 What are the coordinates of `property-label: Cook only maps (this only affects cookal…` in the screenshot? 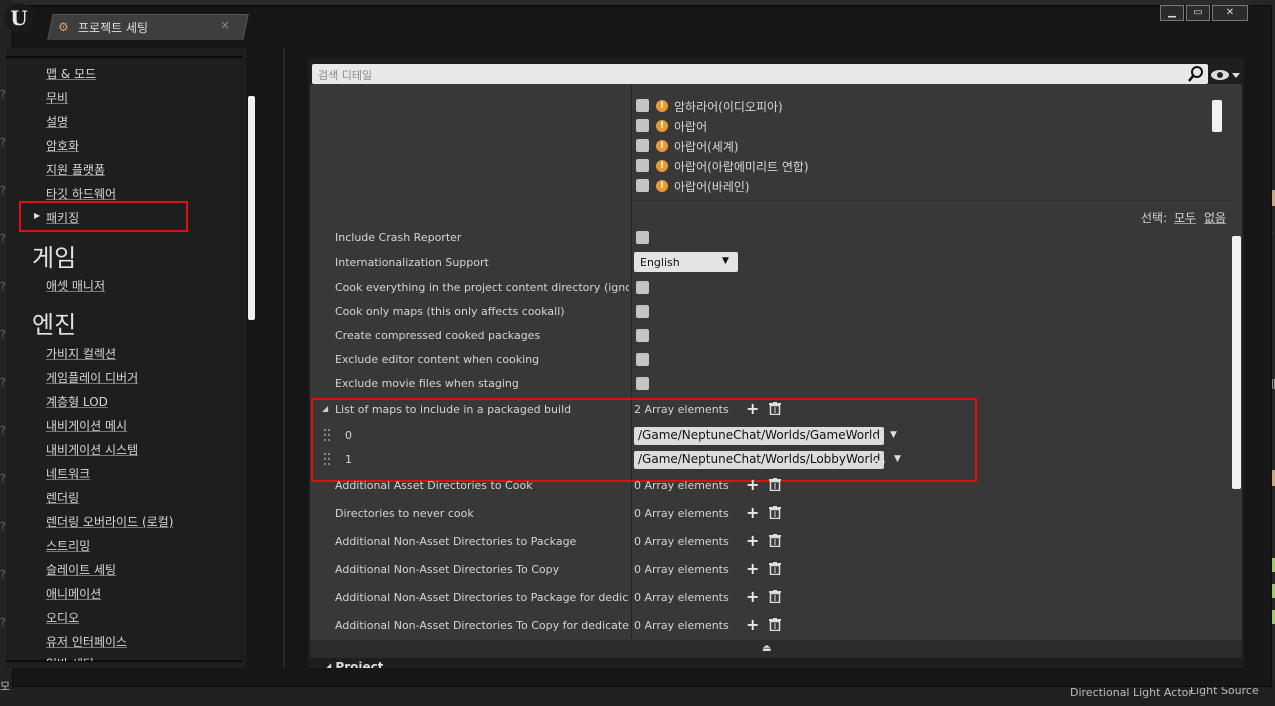 It's located at (450, 311).